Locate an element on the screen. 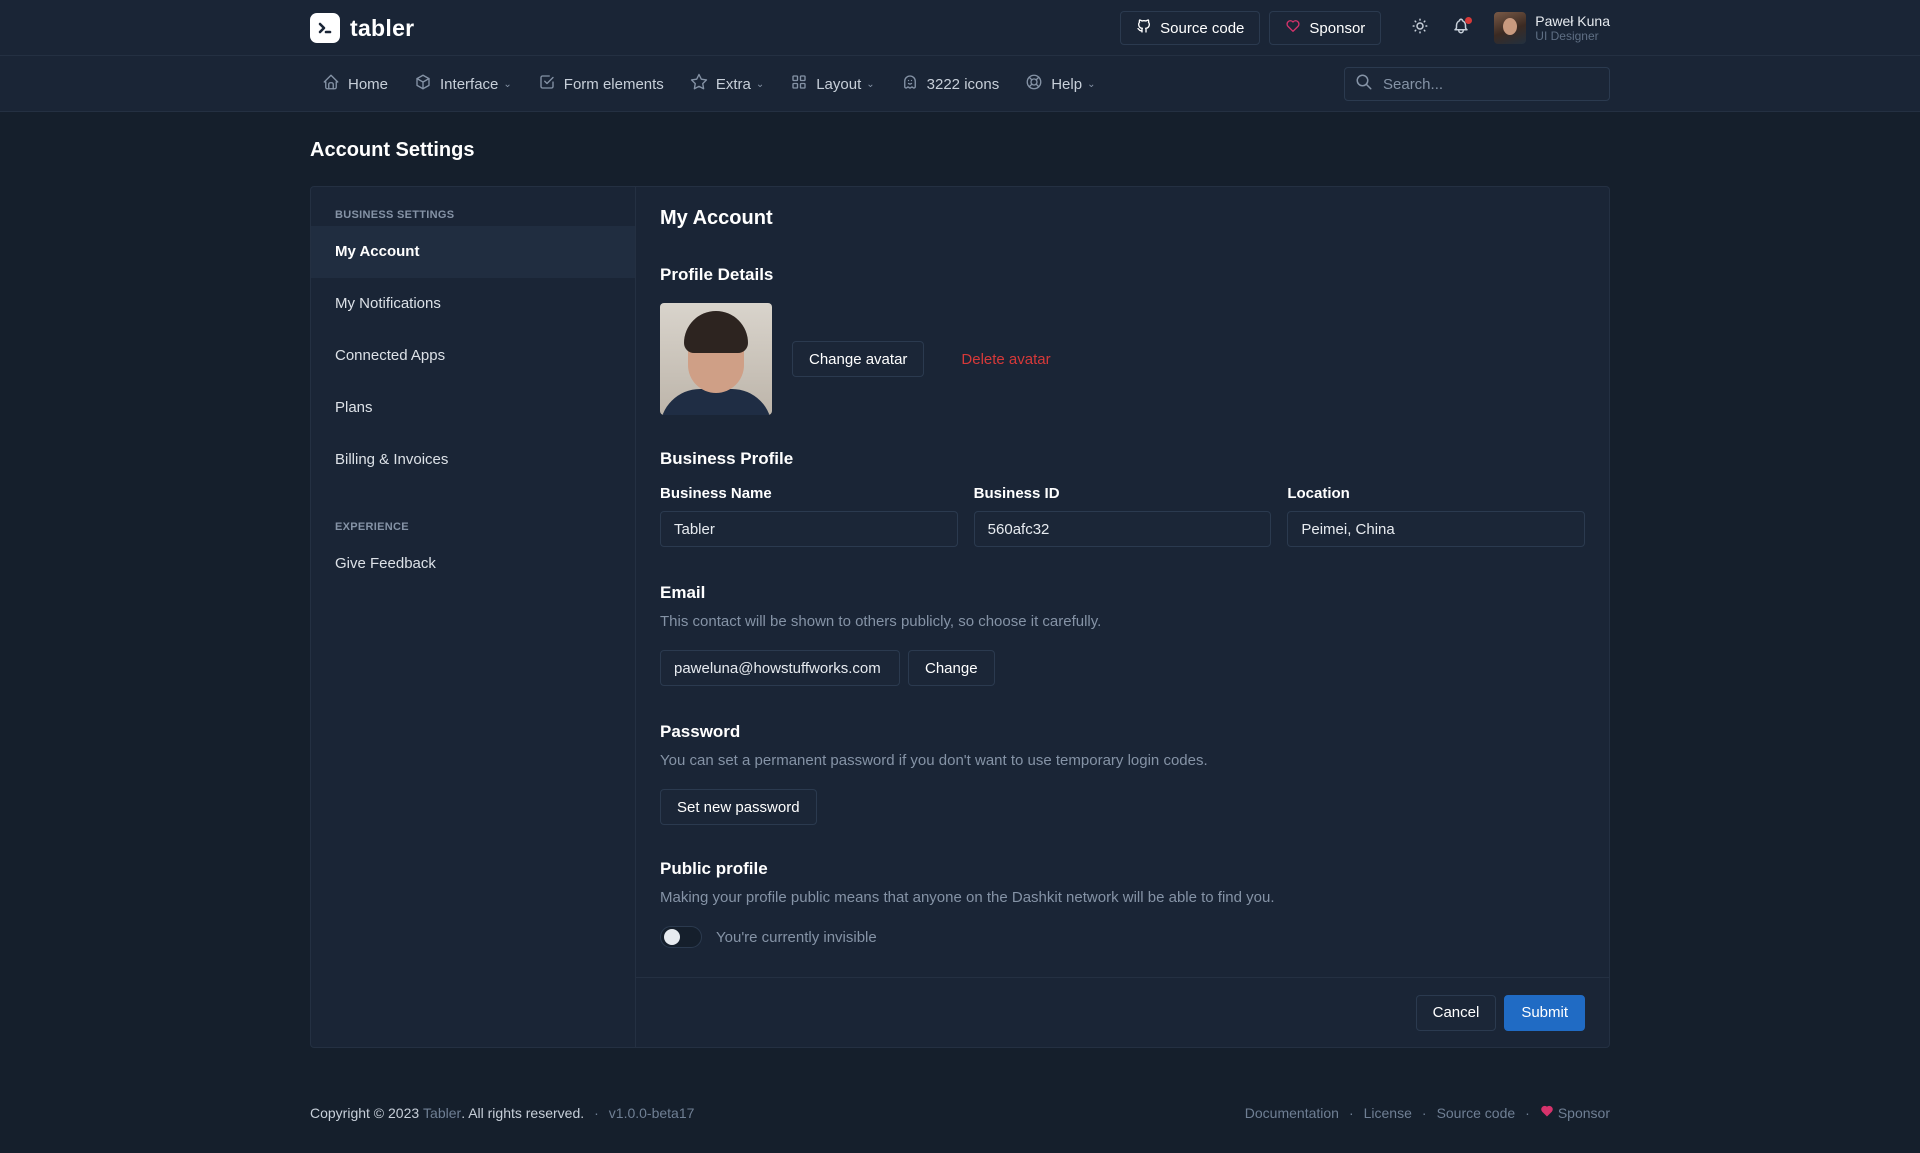 The image size is (1920, 1153). source-code-button: Source code is located at coordinates (1190, 28).